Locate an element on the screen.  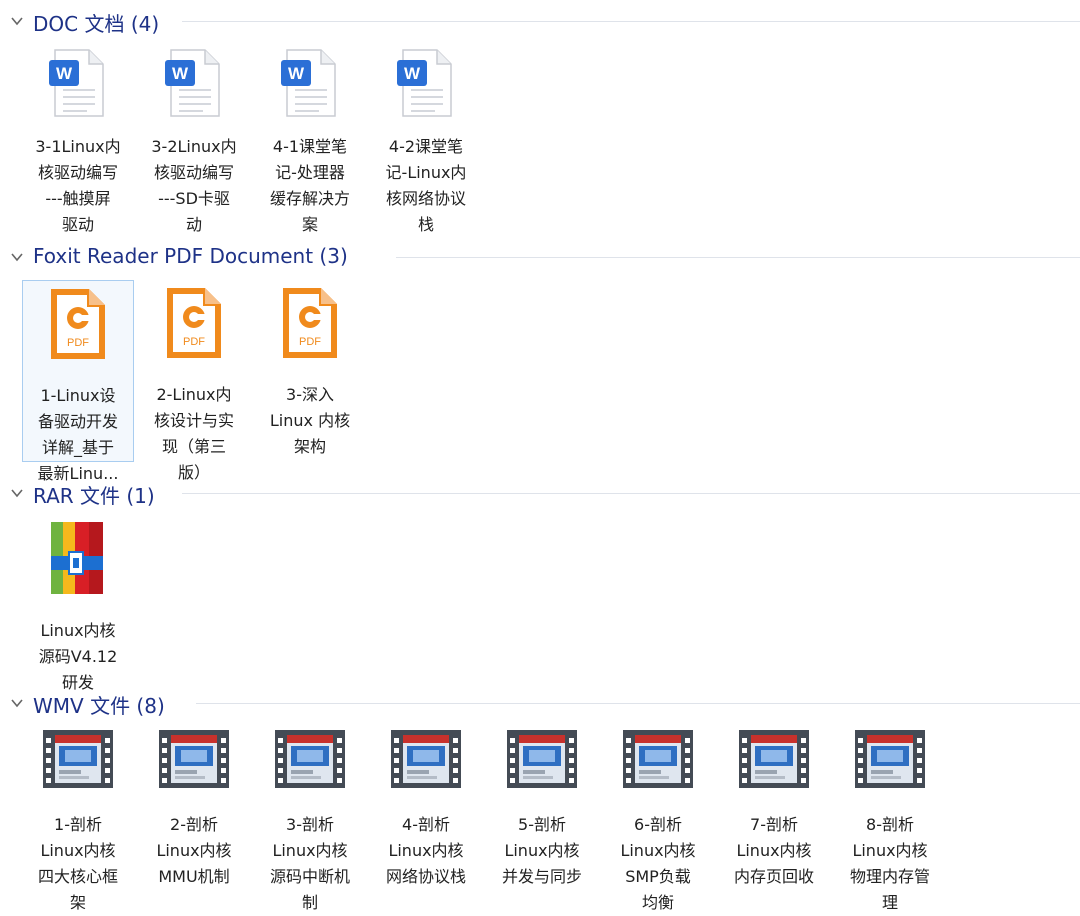
file-name-line: 7-剖析 is located at coordinates (774, 824).